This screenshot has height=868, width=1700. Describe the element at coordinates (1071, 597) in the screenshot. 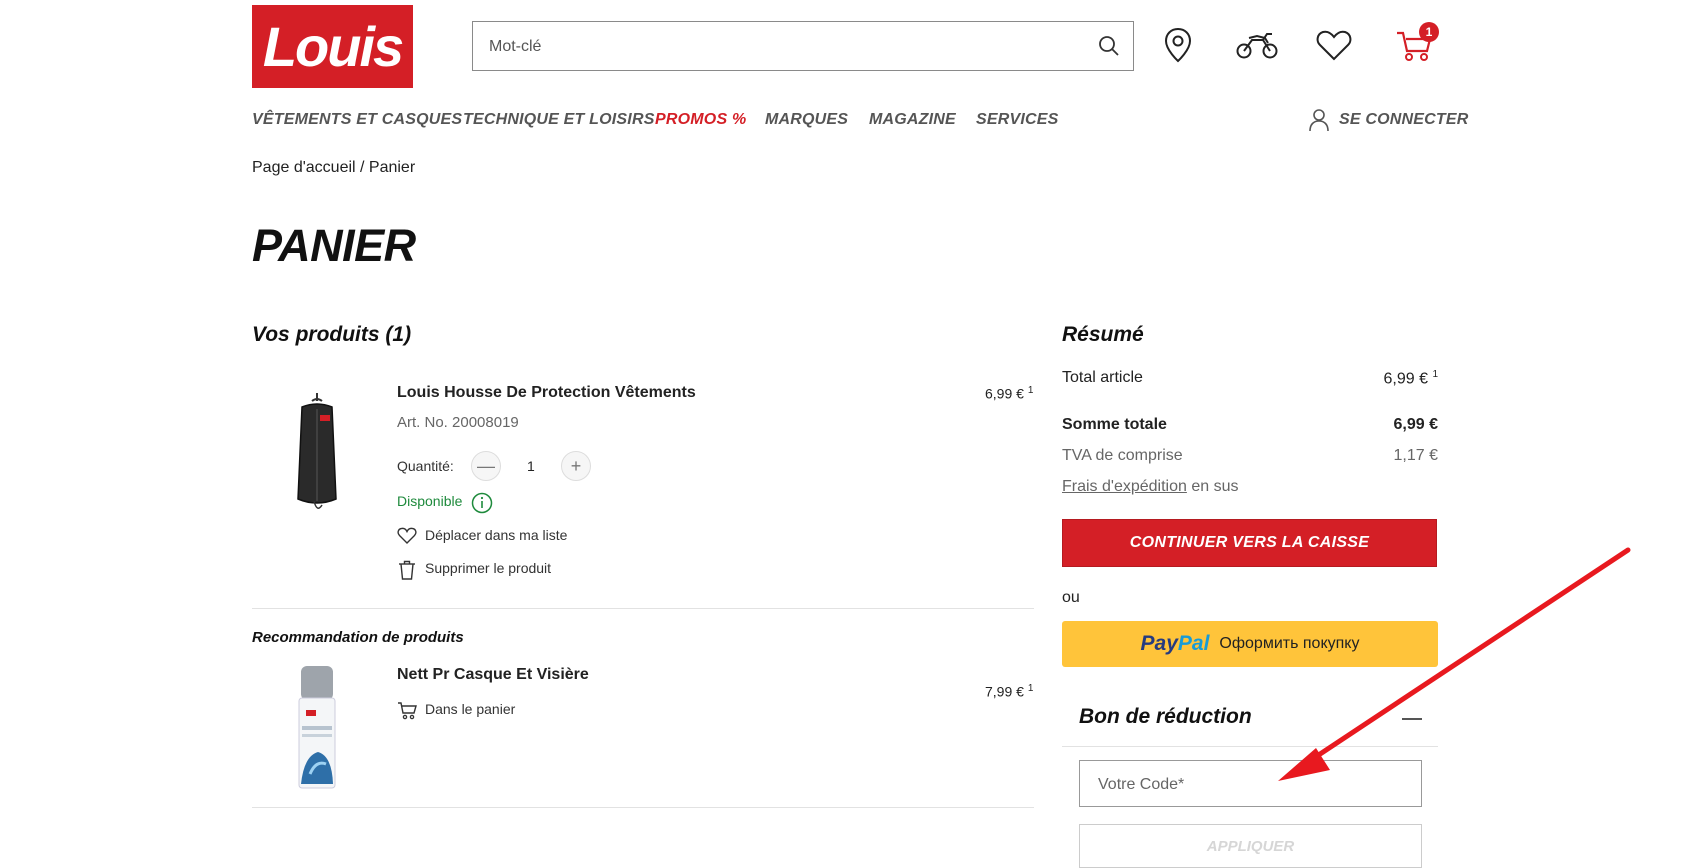

I see `or-separator: ou` at that location.